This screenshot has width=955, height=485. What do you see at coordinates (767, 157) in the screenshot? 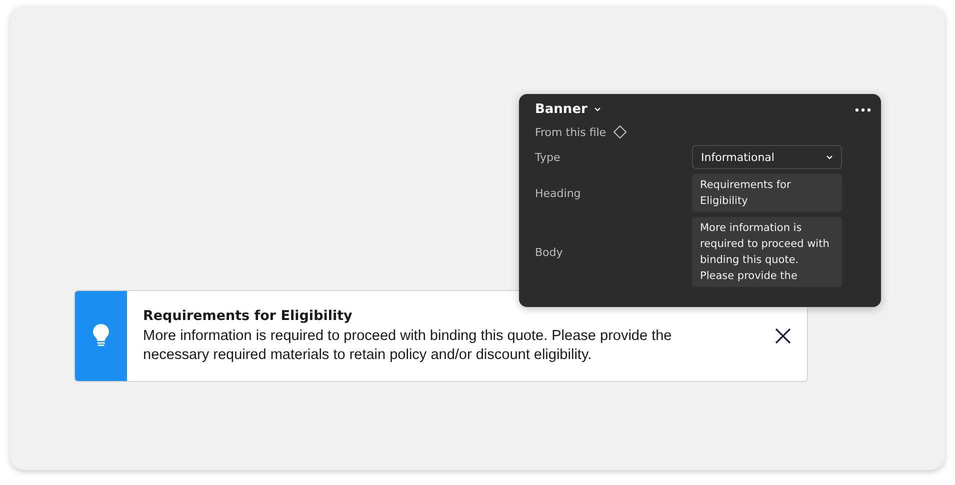
I see `select-field: Informational` at bounding box center [767, 157].